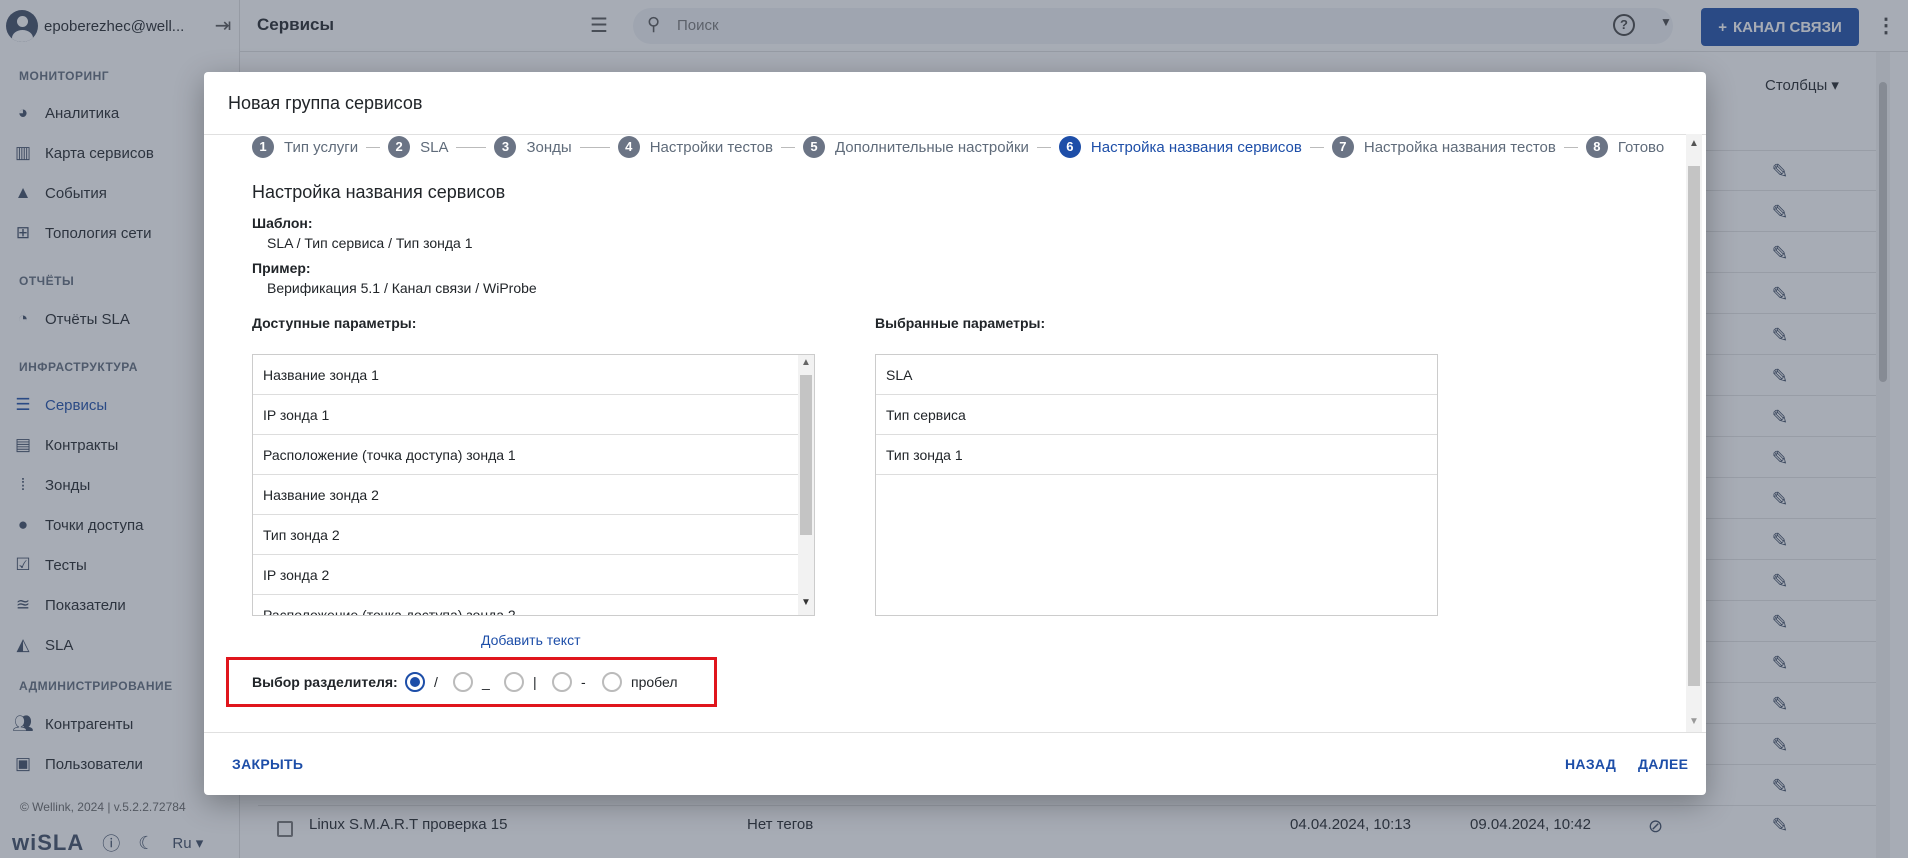 The width and height of the screenshot is (1908, 858). What do you see at coordinates (711, 147) in the screenshot?
I see `step-label: Настройки тестов` at bounding box center [711, 147].